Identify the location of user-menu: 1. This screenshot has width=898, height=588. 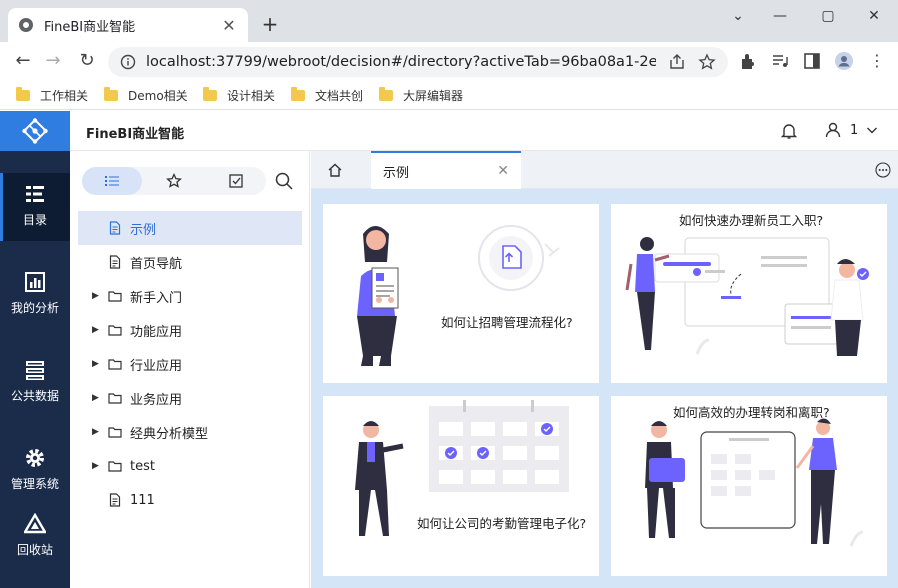
(851, 130).